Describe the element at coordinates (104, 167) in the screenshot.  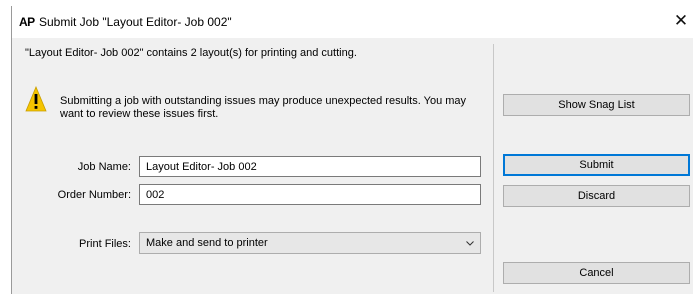
I see `job-name-label: Job Name:` at that location.